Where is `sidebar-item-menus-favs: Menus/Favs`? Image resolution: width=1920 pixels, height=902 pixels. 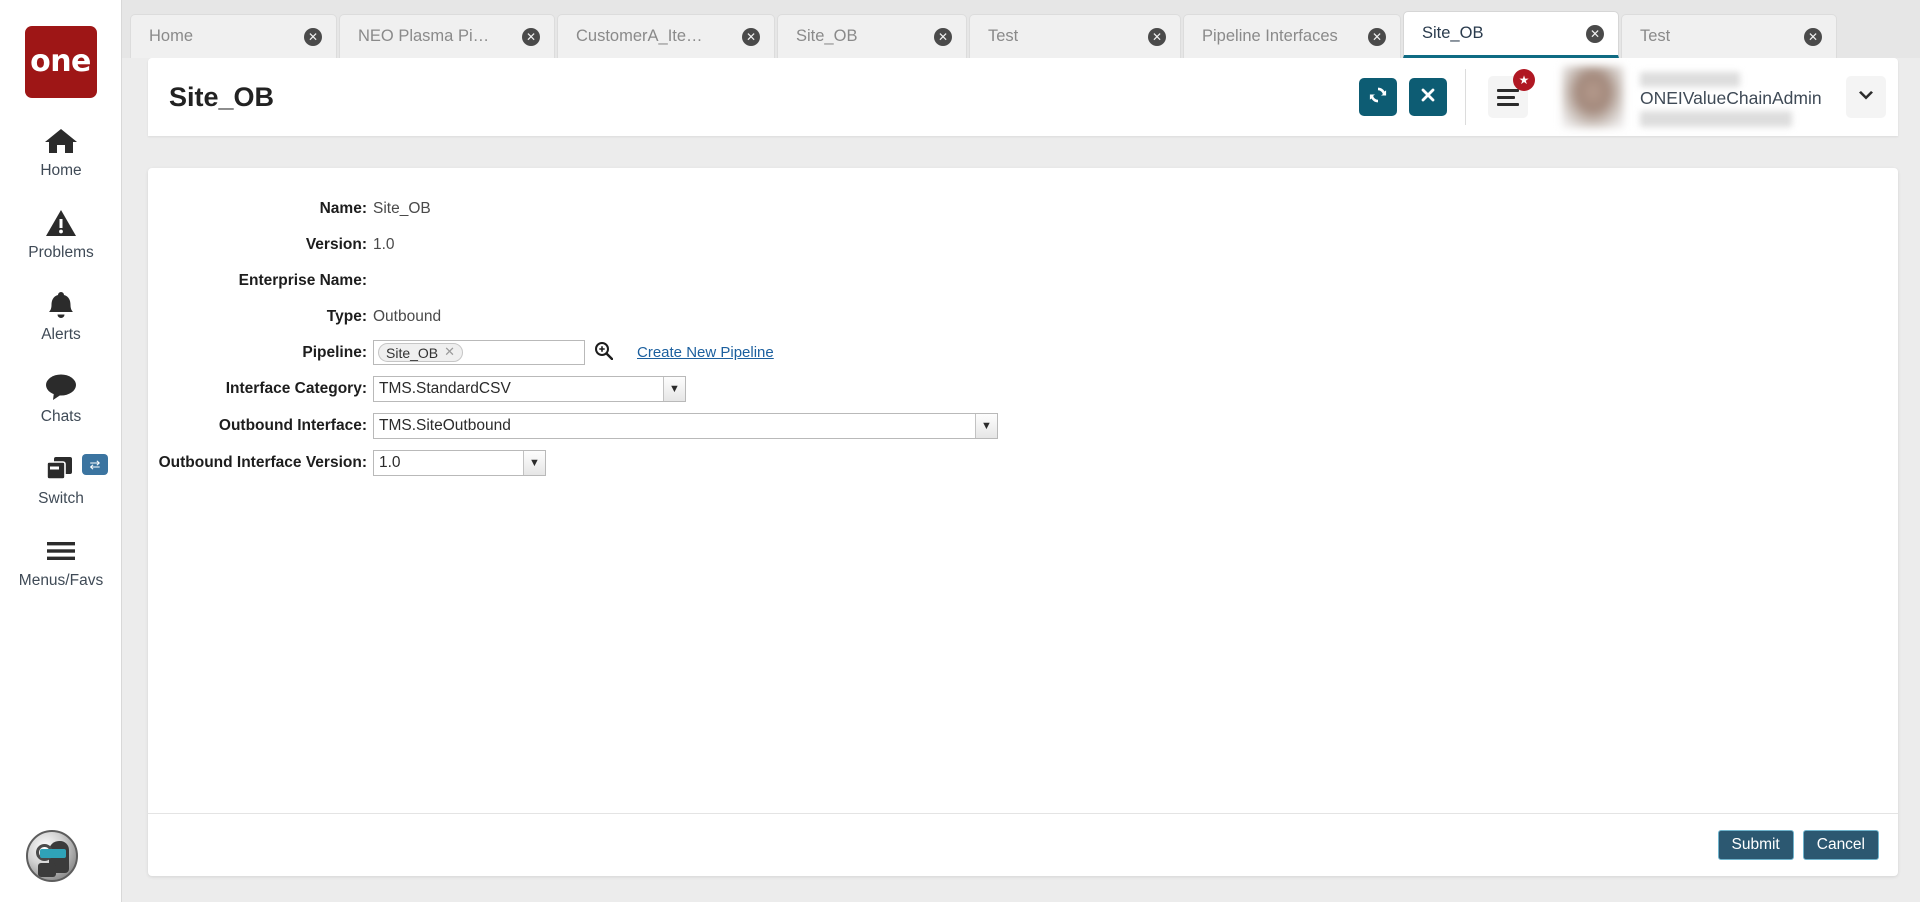
sidebar-item-menus-favs: Menus/Favs is located at coordinates (61, 562).